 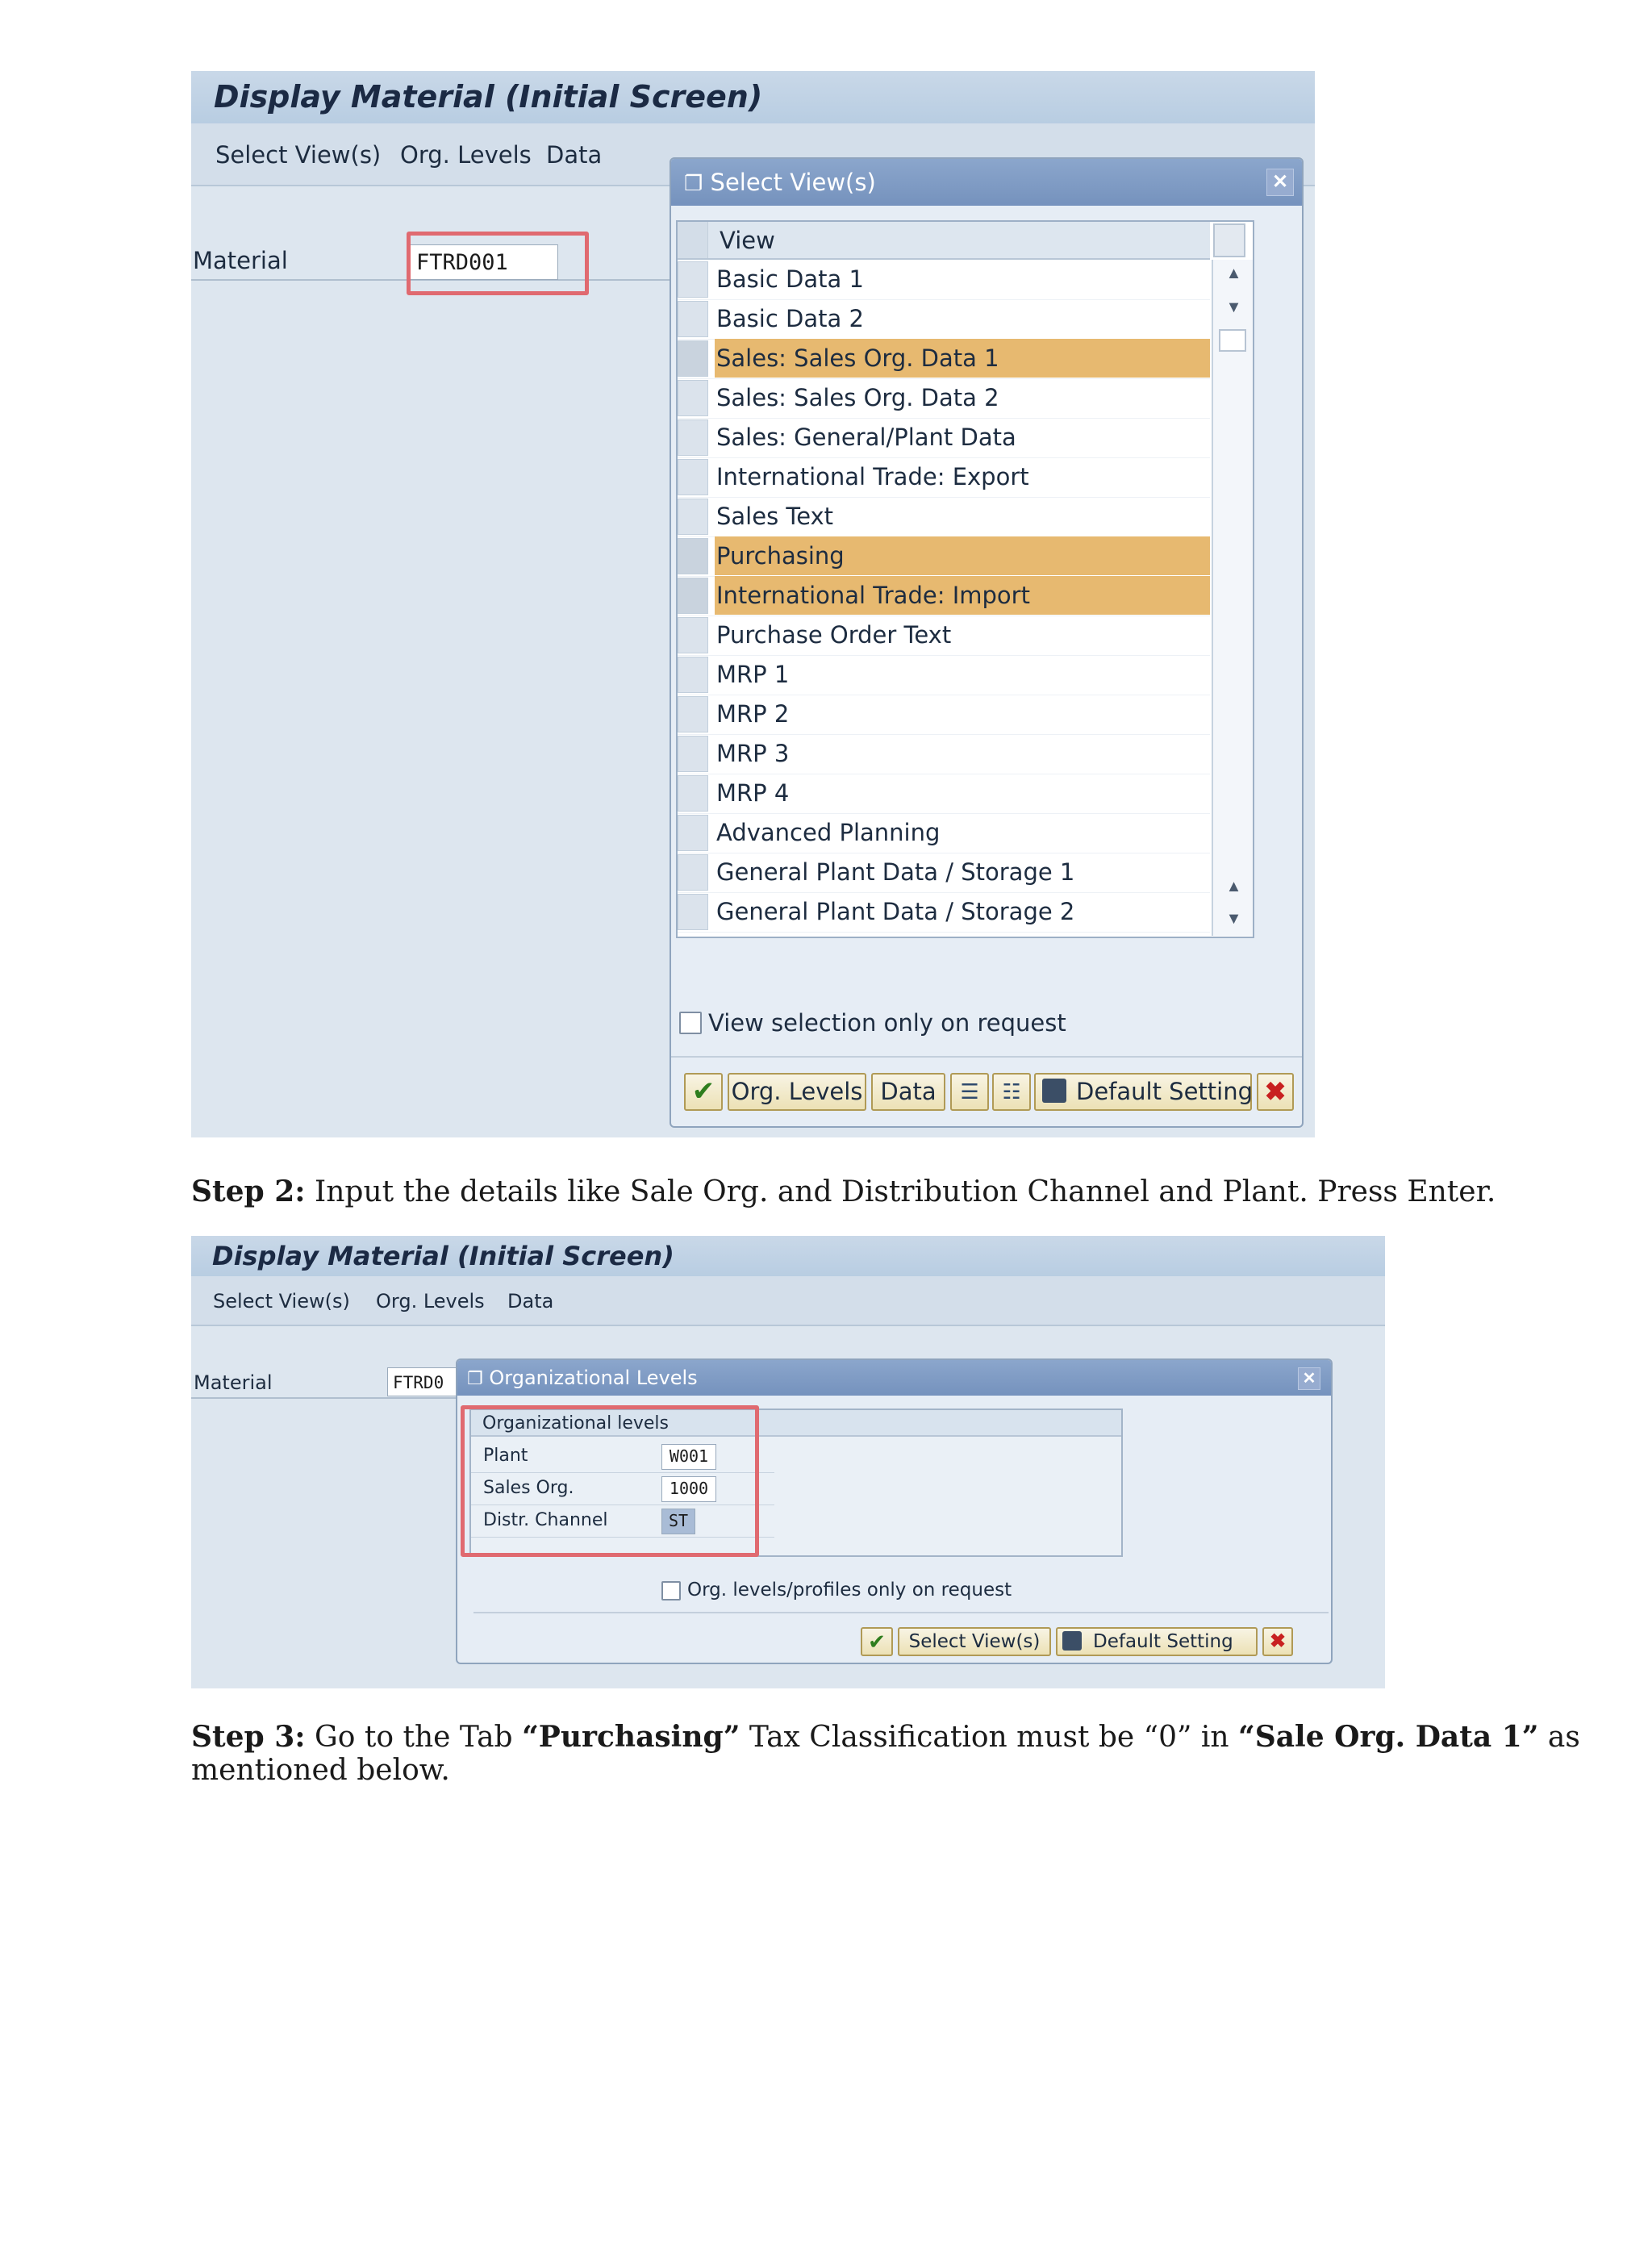 I want to click on view-label: MRP 4, so click(x=753, y=793).